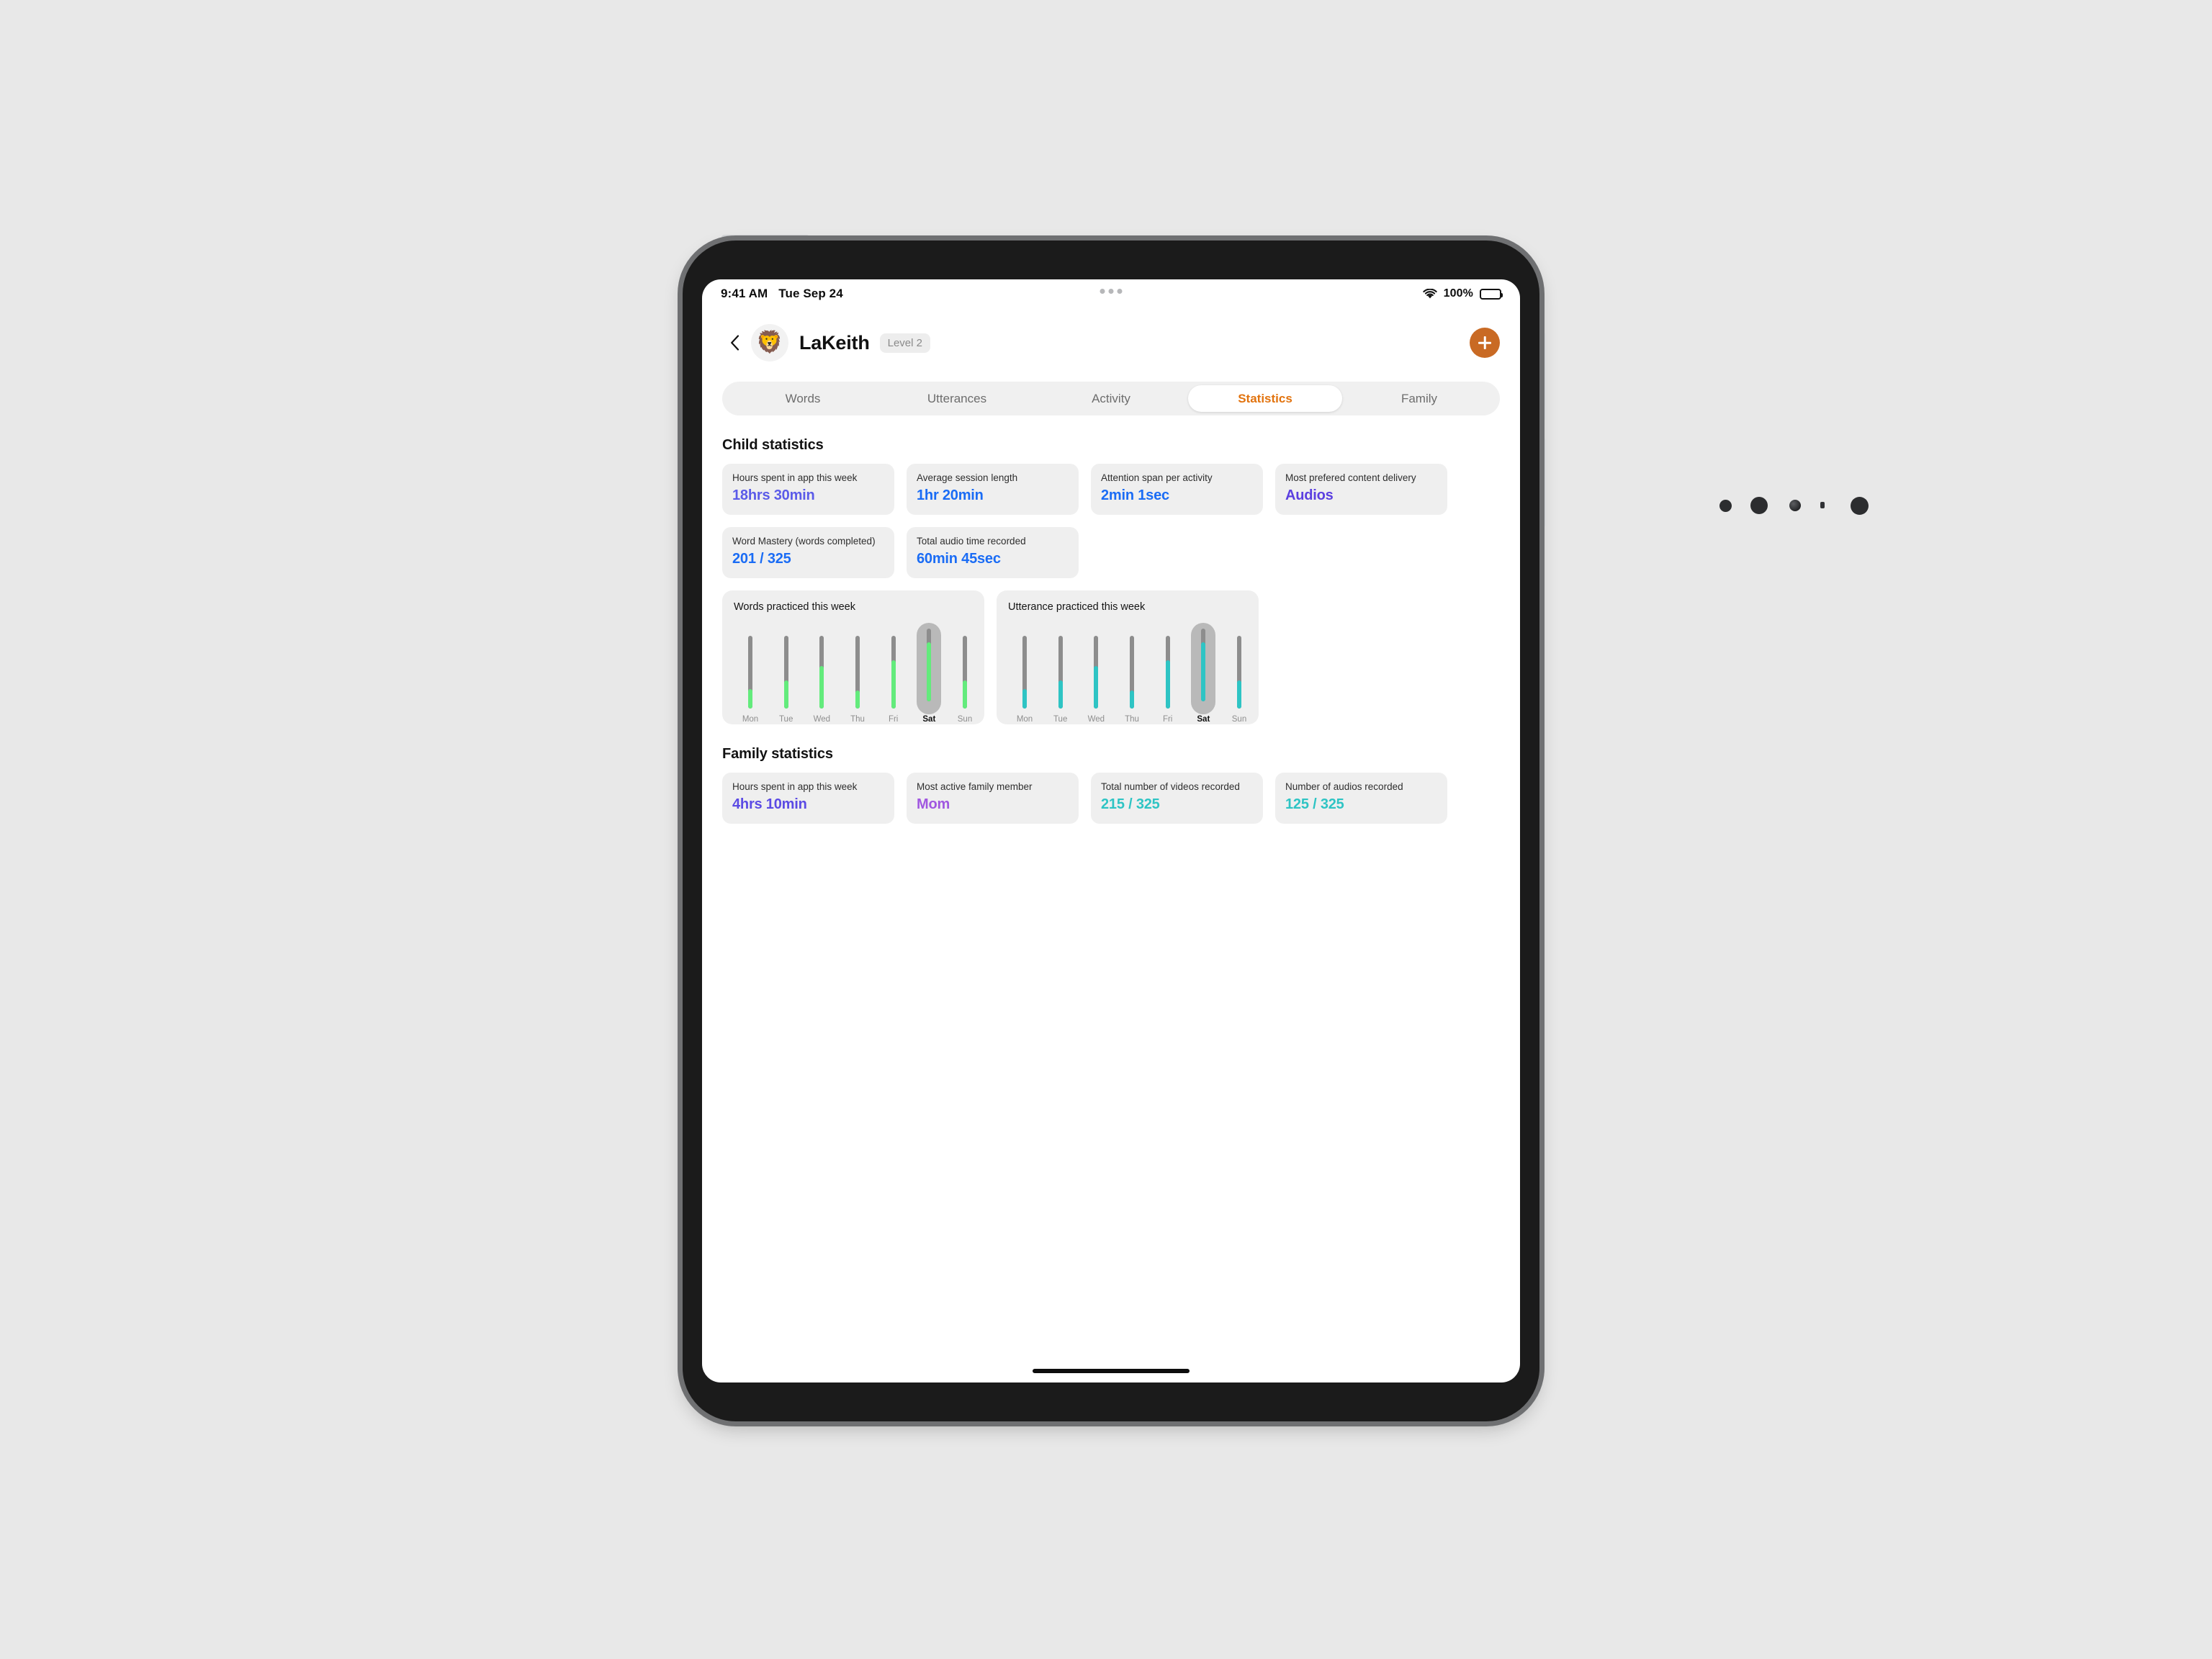  I want to click on stat-card: Most prefered content delivery Audios, so click(1361, 489).